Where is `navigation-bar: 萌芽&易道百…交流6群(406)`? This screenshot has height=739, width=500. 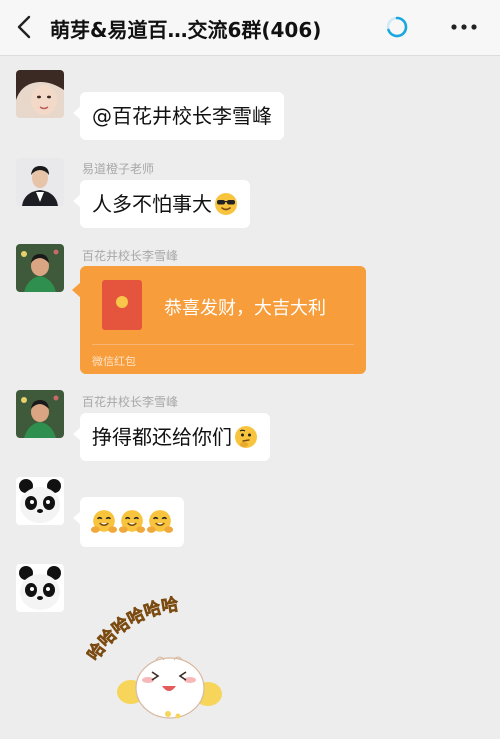
navigation-bar: 萌芽&易道百…交流6群(406) is located at coordinates (250, 28).